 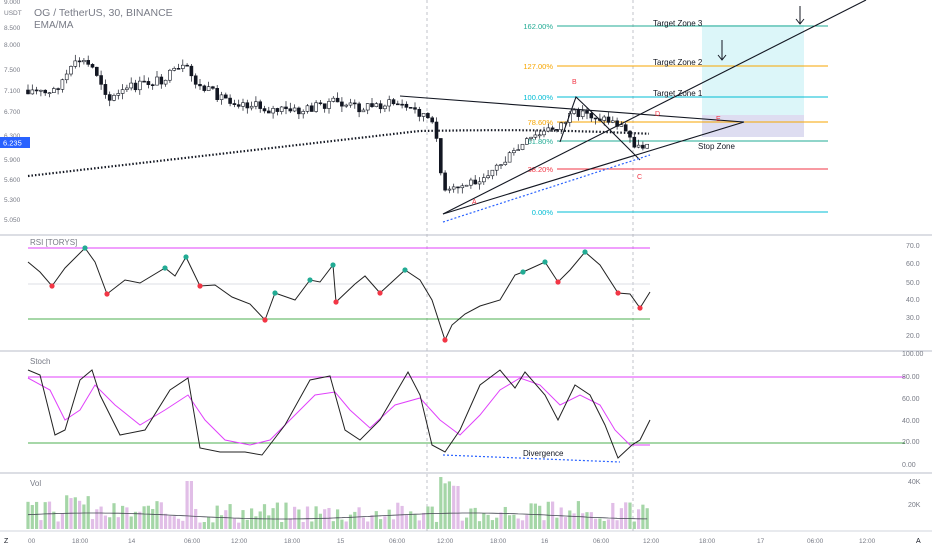 What do you see at coordinates (53, 25) in the screenshot?
I see `indicator-legend: EMA/MA` at bounding box center [53, 25].